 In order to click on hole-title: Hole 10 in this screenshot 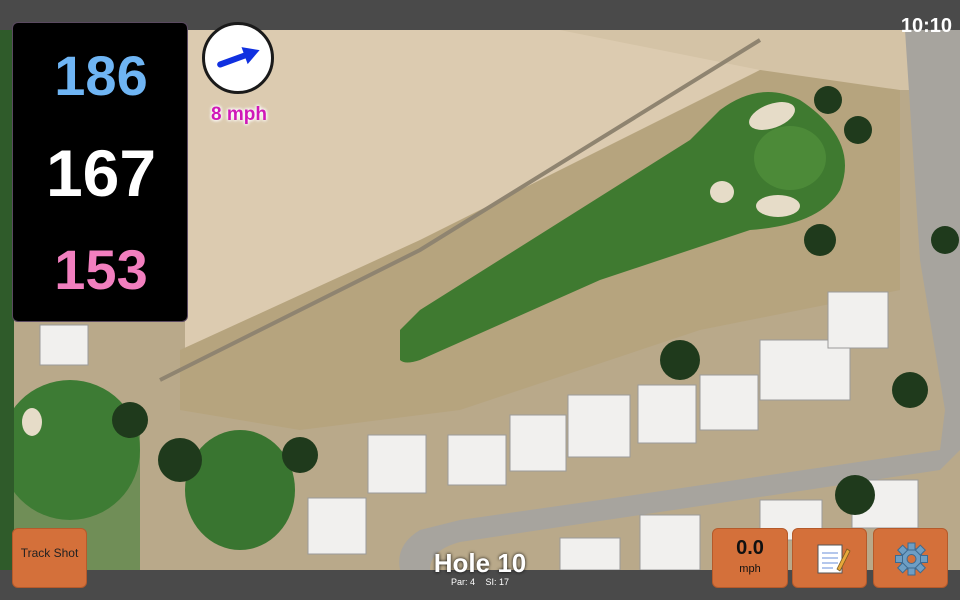, I will do `click(480, 563)`.